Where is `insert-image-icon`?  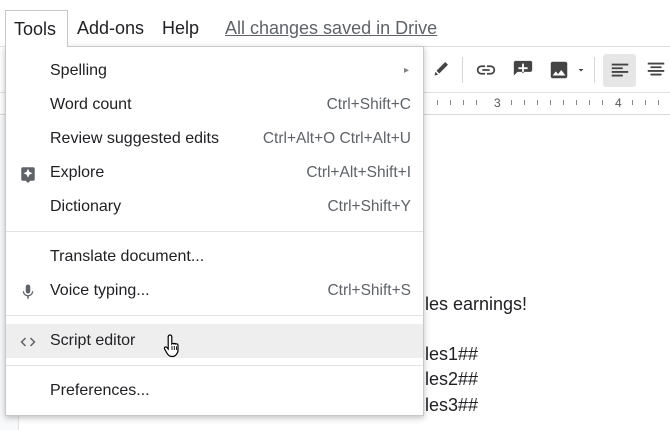
insert-image-icon is located at coordinates (559, 70).